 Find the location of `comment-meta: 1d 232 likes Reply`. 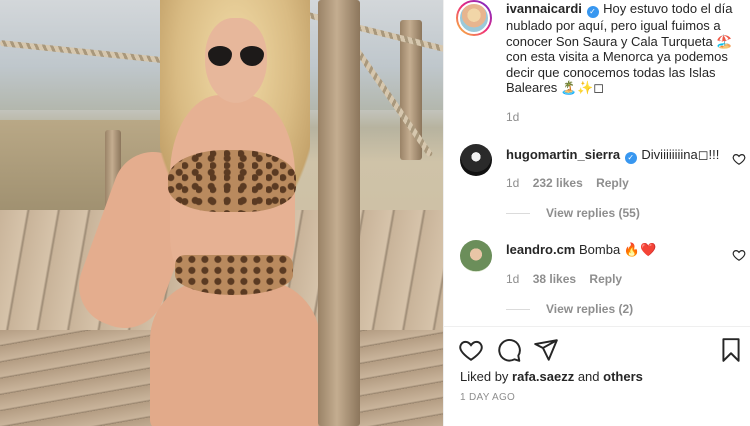

comment-meta: 1d 232 likes Reply is located at coordinates (572, 183).